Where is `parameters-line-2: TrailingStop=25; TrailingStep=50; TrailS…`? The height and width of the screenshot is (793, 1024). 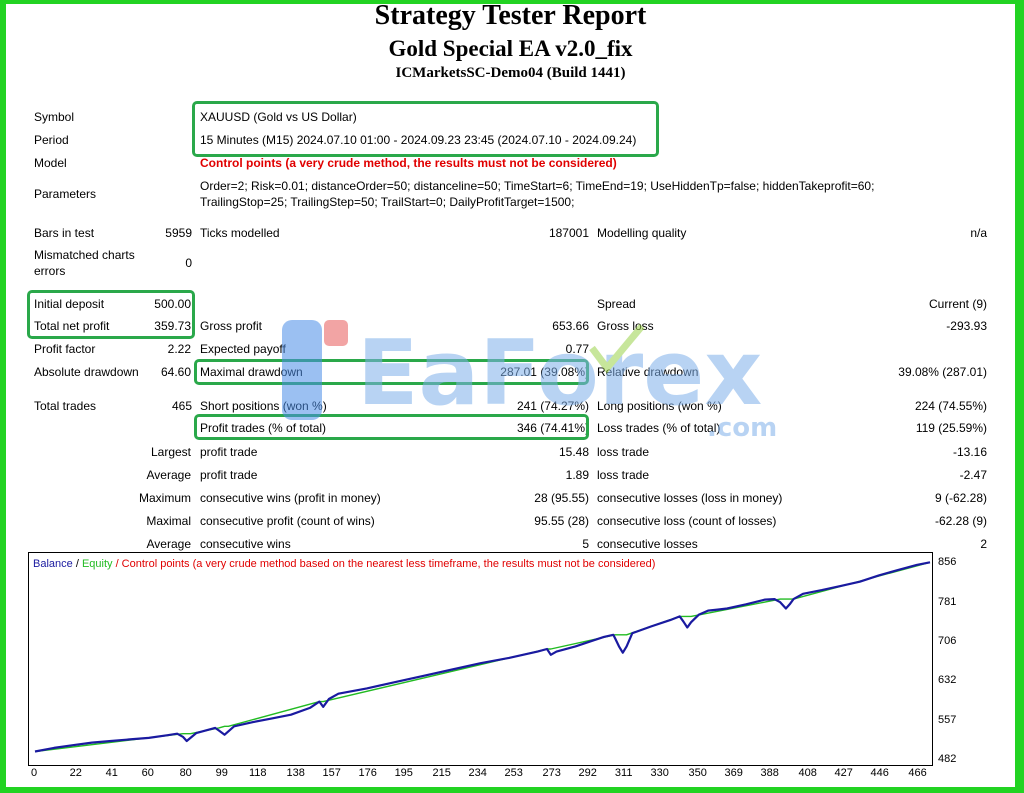 parameters-line-2: TrailingStop=25; TrailingStep=50; TrailS… is located at coordinates (387, 202).